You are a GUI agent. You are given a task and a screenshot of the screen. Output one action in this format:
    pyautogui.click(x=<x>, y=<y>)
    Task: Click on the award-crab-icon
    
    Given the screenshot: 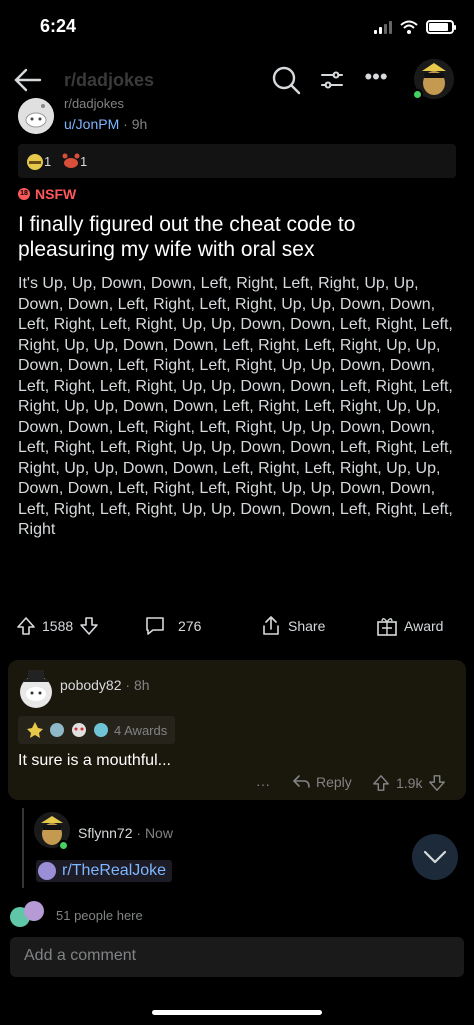 What is the action you would take?
    pyautogui.click(x=71, y=160)
    